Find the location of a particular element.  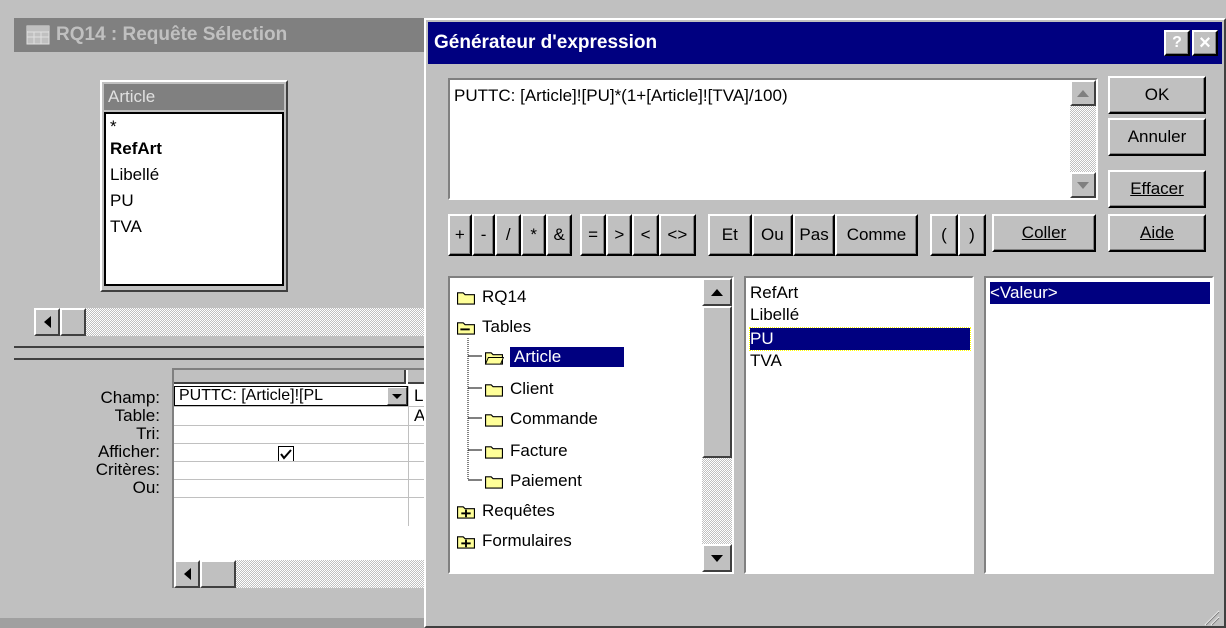

tree-table-label: Commande is located at coordinates (554, 418).